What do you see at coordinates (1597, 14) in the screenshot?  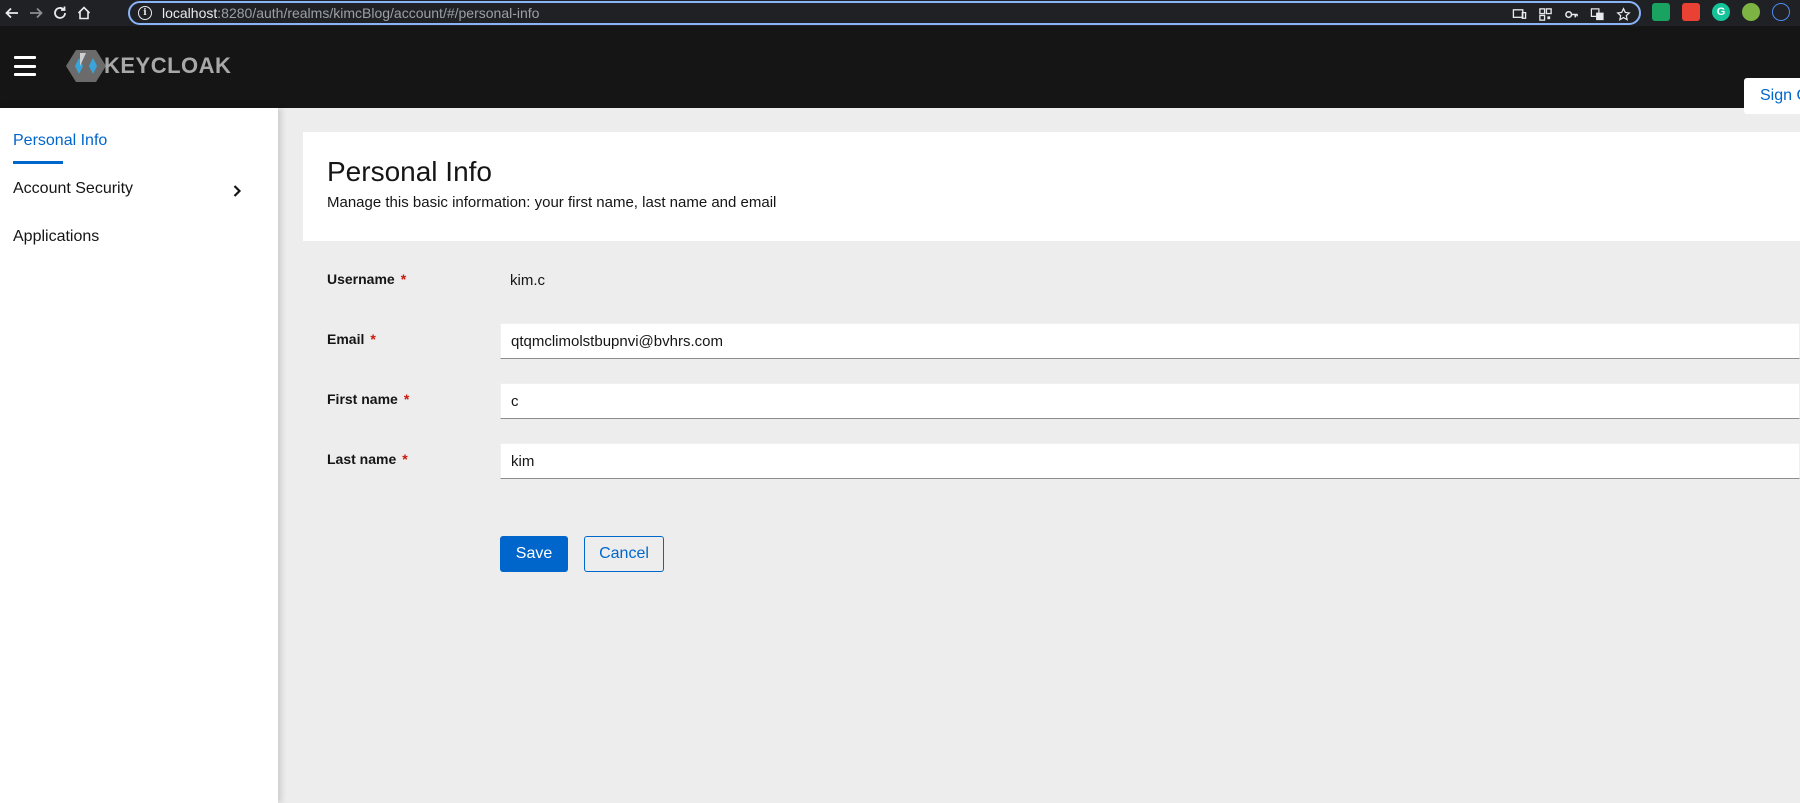 I see `translate-icon` at bounding box center [1597, 14].